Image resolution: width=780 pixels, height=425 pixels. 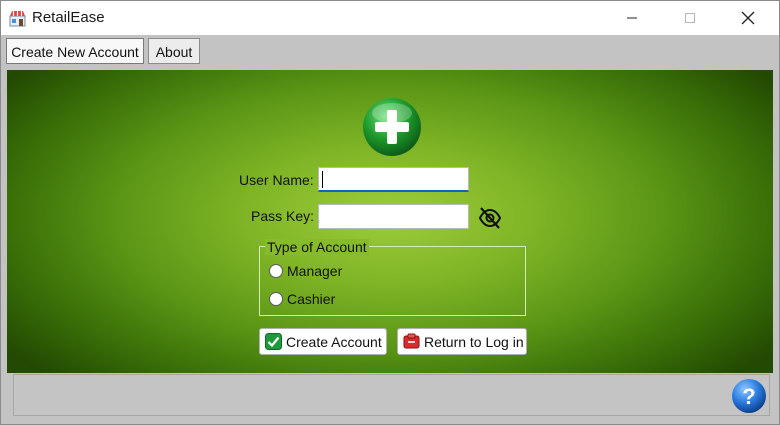 What do you see at coordinates (391, 395) in the screenshot?
I see `status-bar` at bounding box center [391, 395].